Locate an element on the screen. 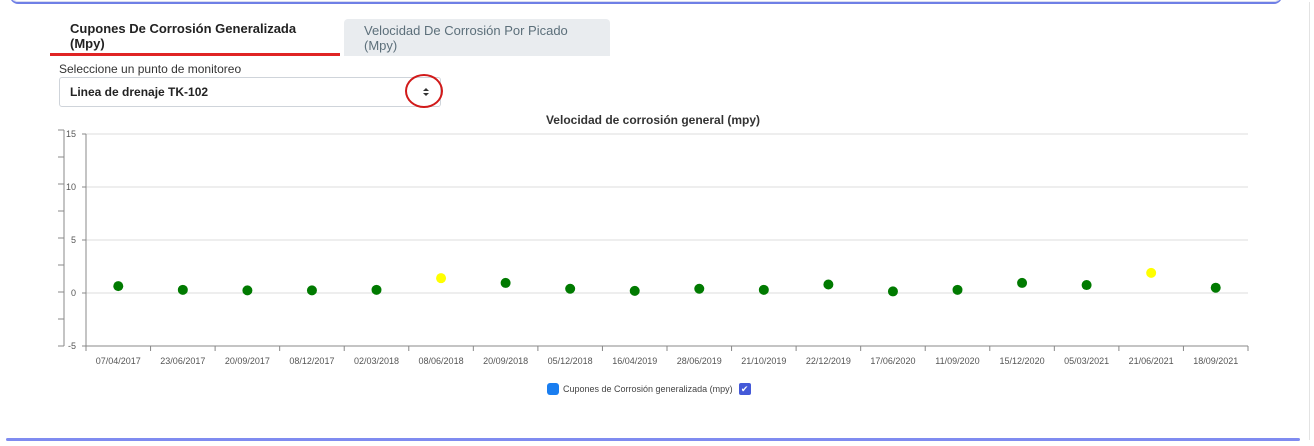  x-tick-label: 05/12/2018 is located at coordinates (570, 361).